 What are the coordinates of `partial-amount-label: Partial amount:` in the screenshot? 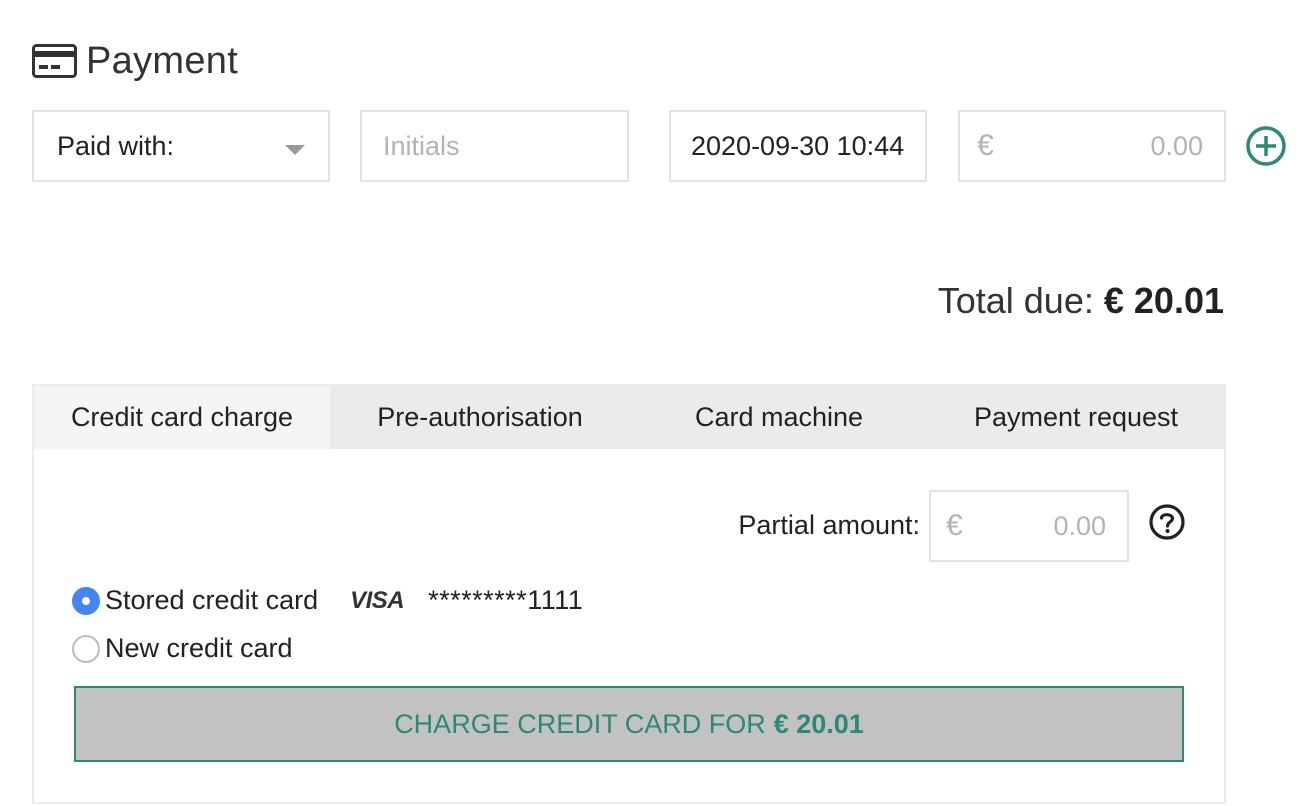 It's located at (829, 525).